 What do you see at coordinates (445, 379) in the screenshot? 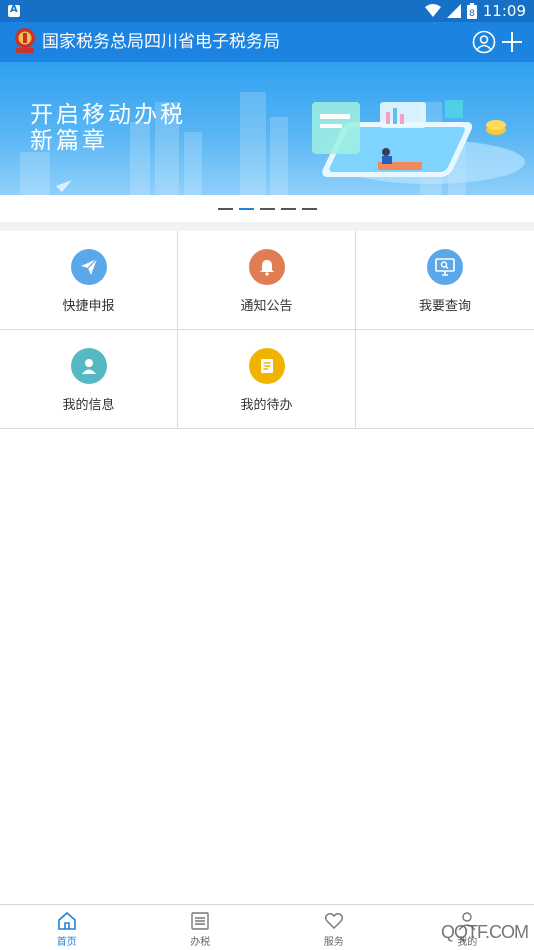
I see `menu-empty-cell` at bounding box center [445, 379].